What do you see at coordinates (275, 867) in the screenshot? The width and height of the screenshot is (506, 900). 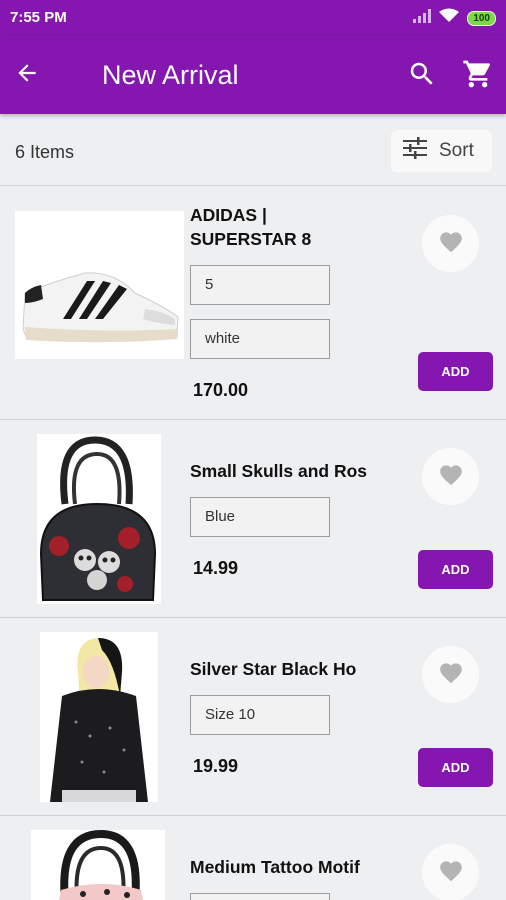 I see `product-name: Medium Tattoo Motif` at bounding box center [275, 867].